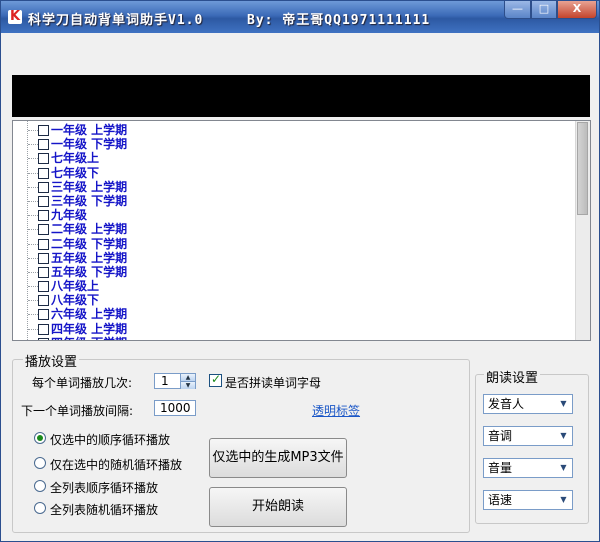 This screenshot has width=600, height=542. I want to click on volume-select: 音量 ▼, so click(528, 468).